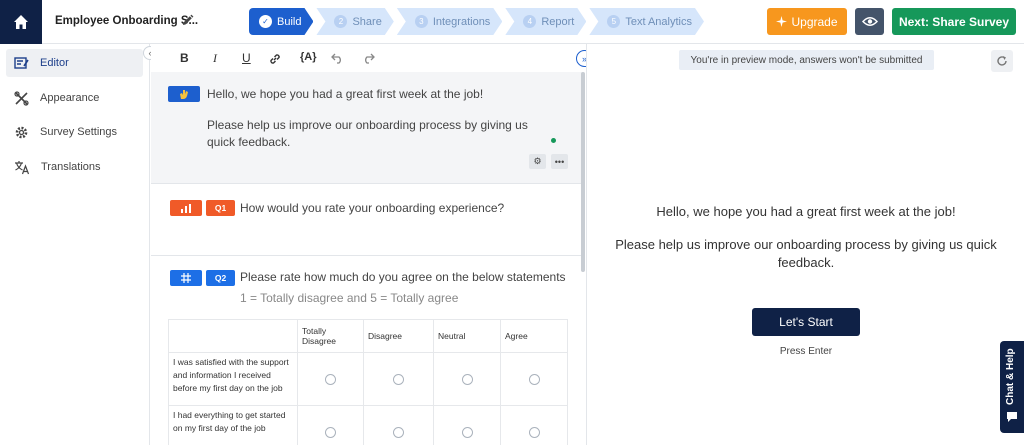  What do you see at coordinates (534, 336) in the screenshot?
I see `column-header: Agree` at bounding box center [534, 336].